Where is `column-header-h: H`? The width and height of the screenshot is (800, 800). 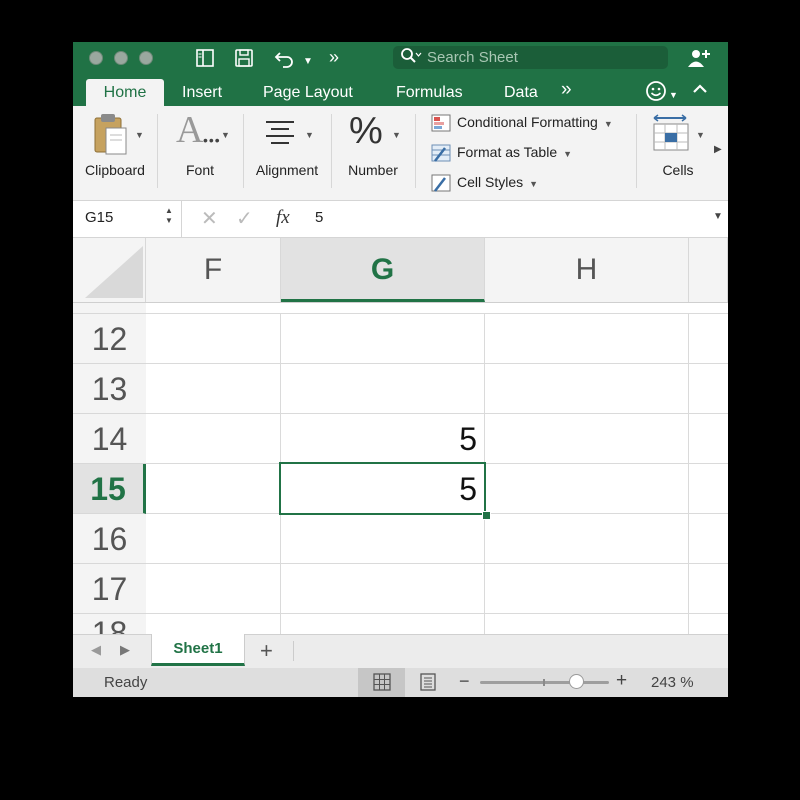
column-header-h: H is located at coordinates (587, 270).